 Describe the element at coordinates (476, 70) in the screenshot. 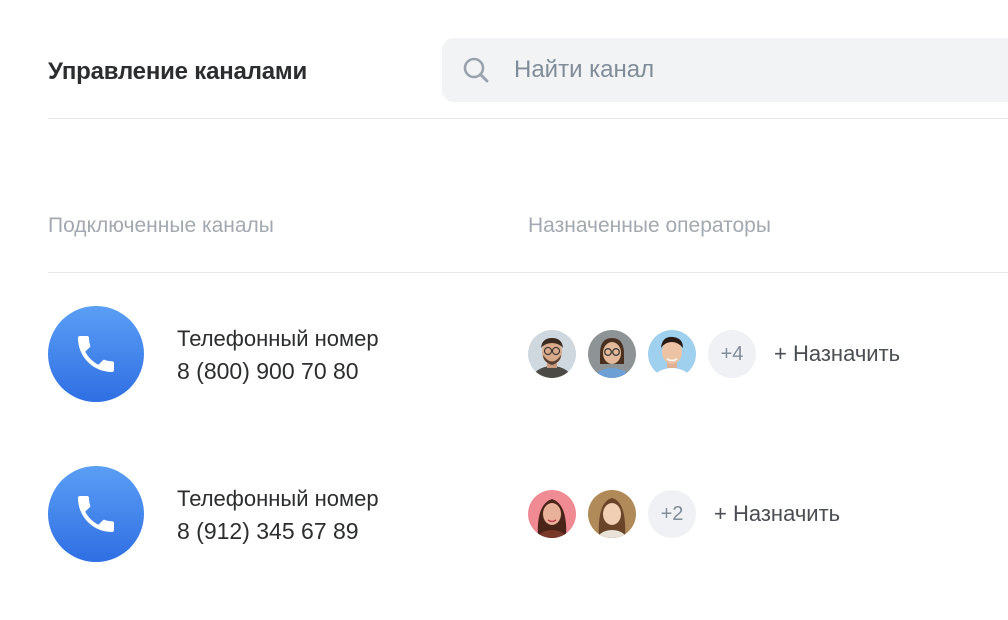

I see `search-icon` at that location.